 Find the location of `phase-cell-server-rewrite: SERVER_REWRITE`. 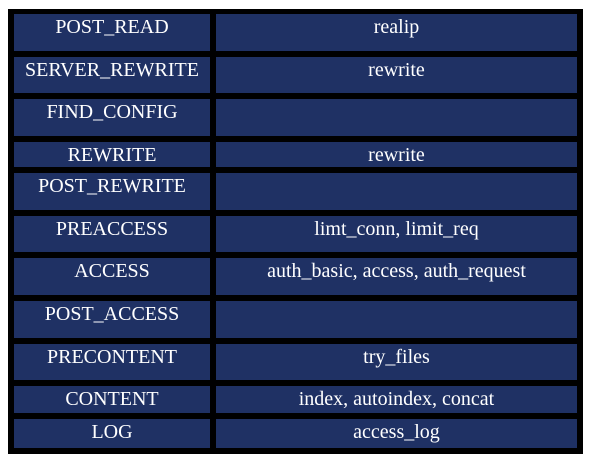

phase-cell-server-rewrite: SERVER_REWRITE is located at coordinates (112, 75).